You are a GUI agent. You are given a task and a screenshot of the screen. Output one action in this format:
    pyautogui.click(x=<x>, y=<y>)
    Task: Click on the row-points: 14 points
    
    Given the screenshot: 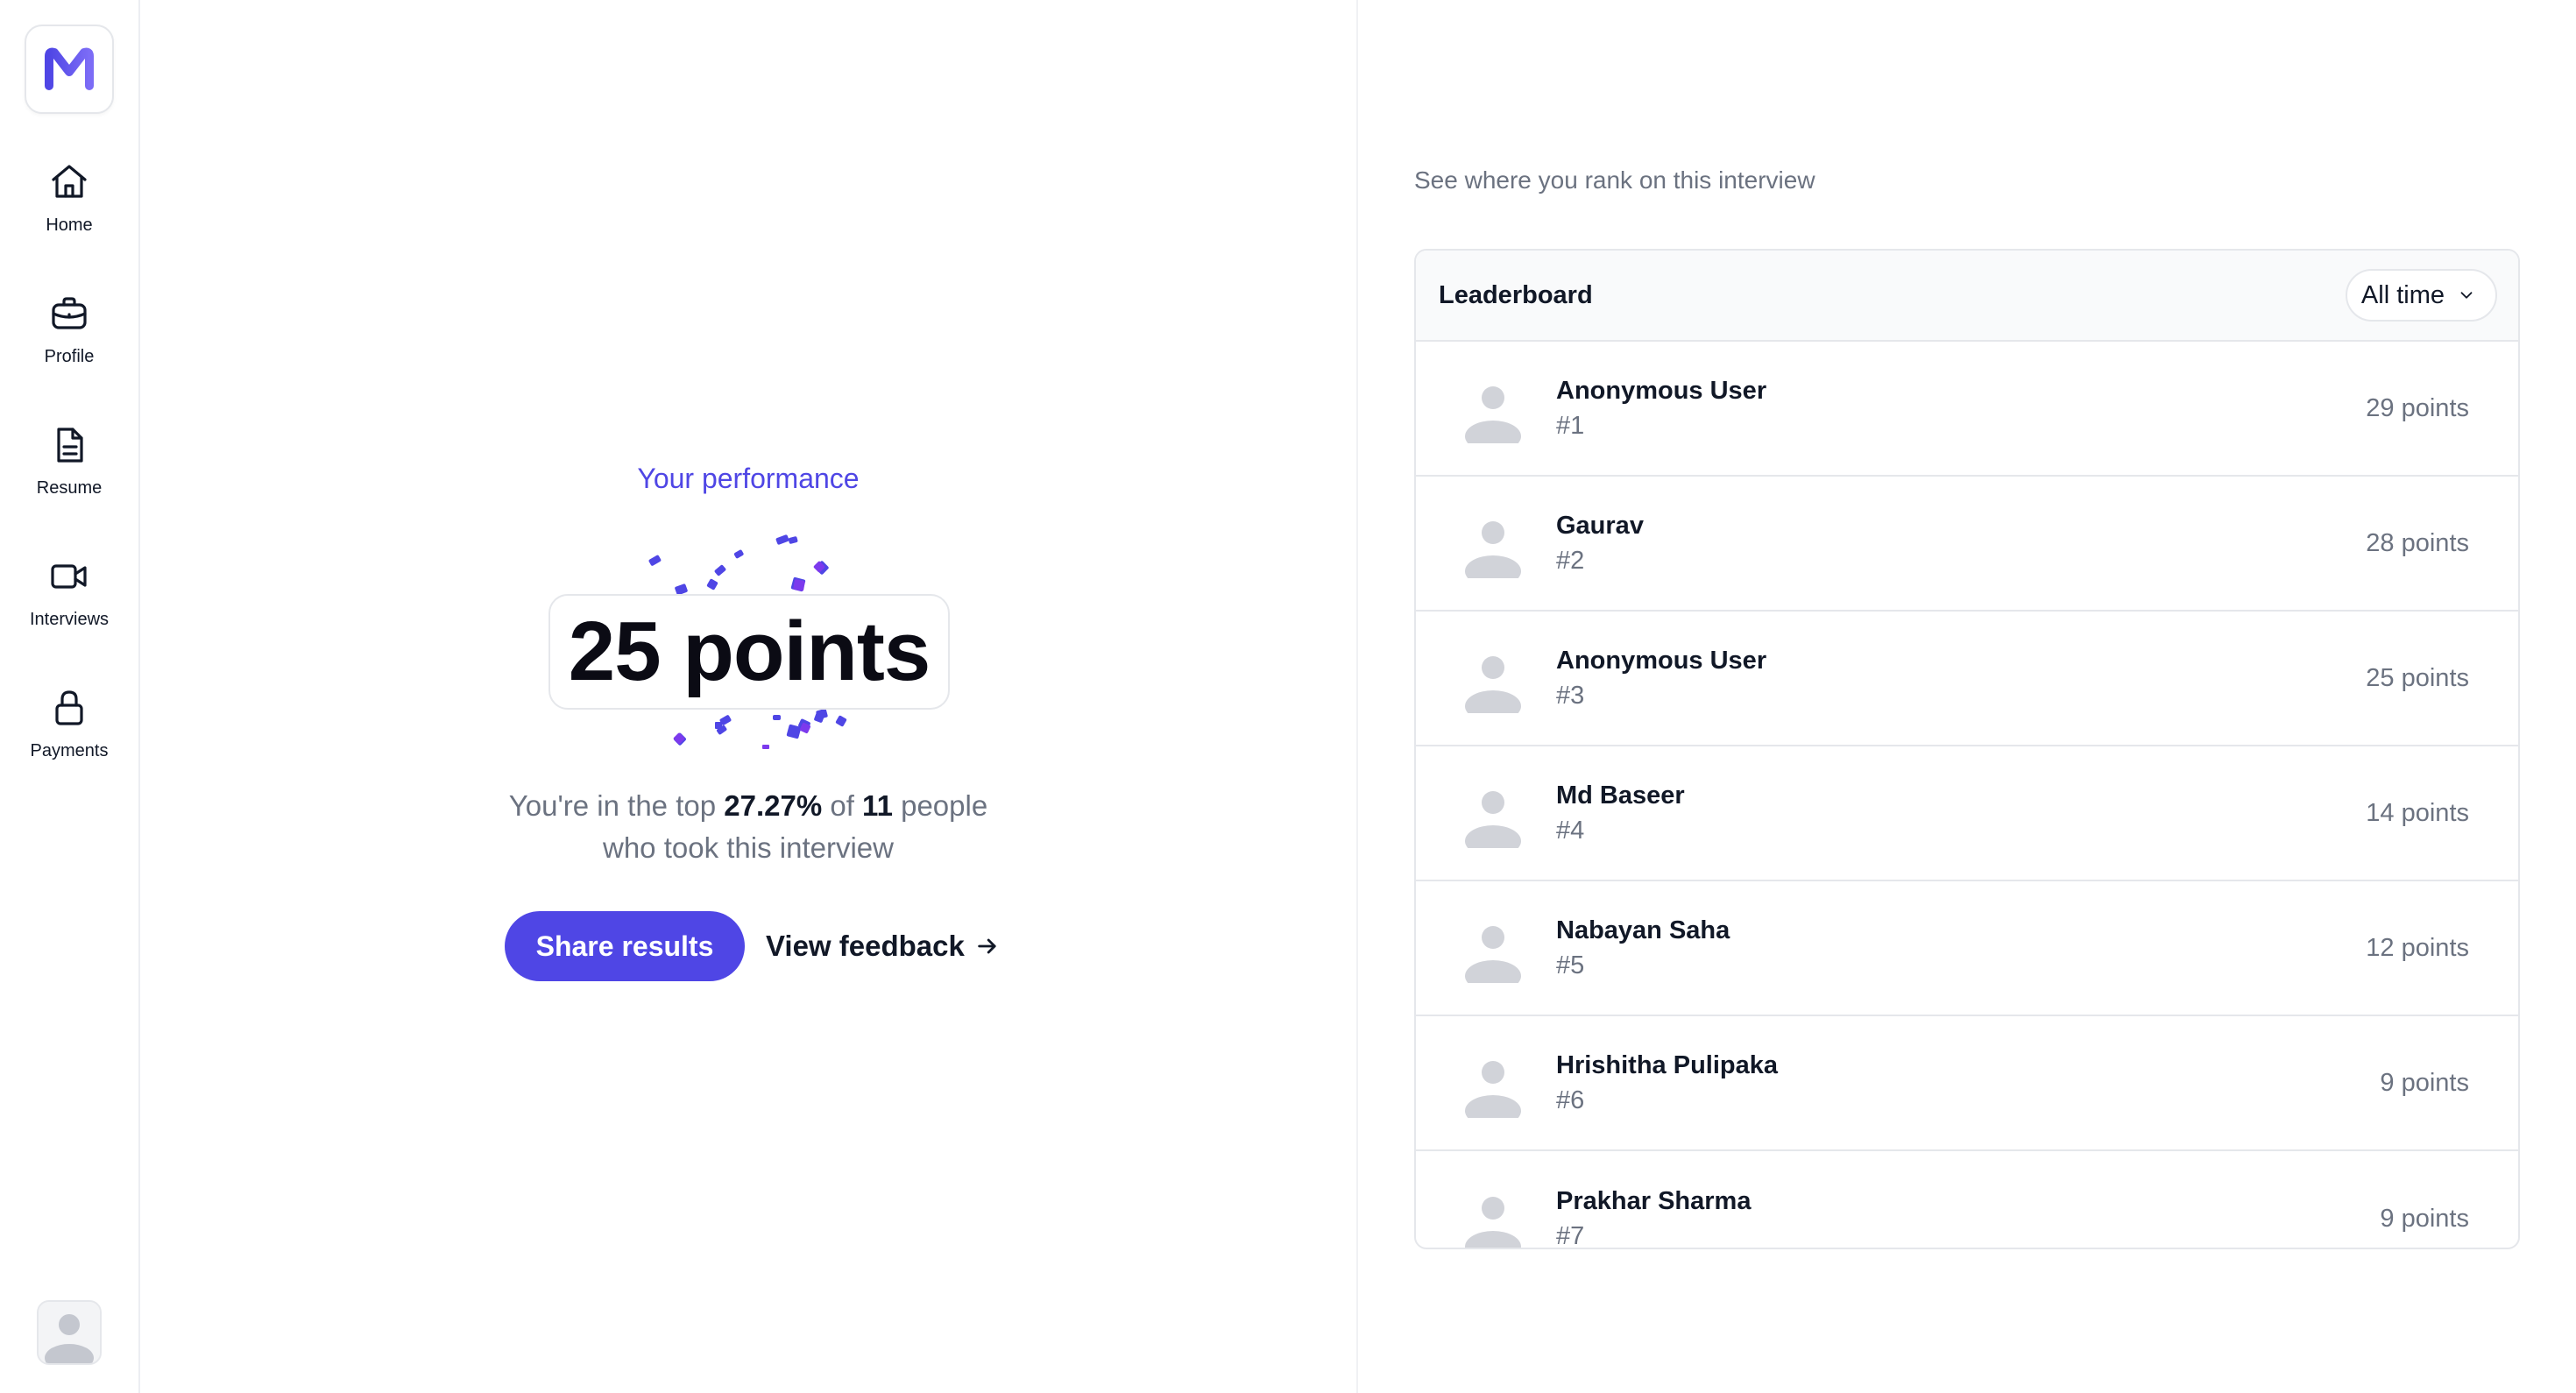 What is the action you would take?
    pyautogui.click(x=2417, y=813)
    